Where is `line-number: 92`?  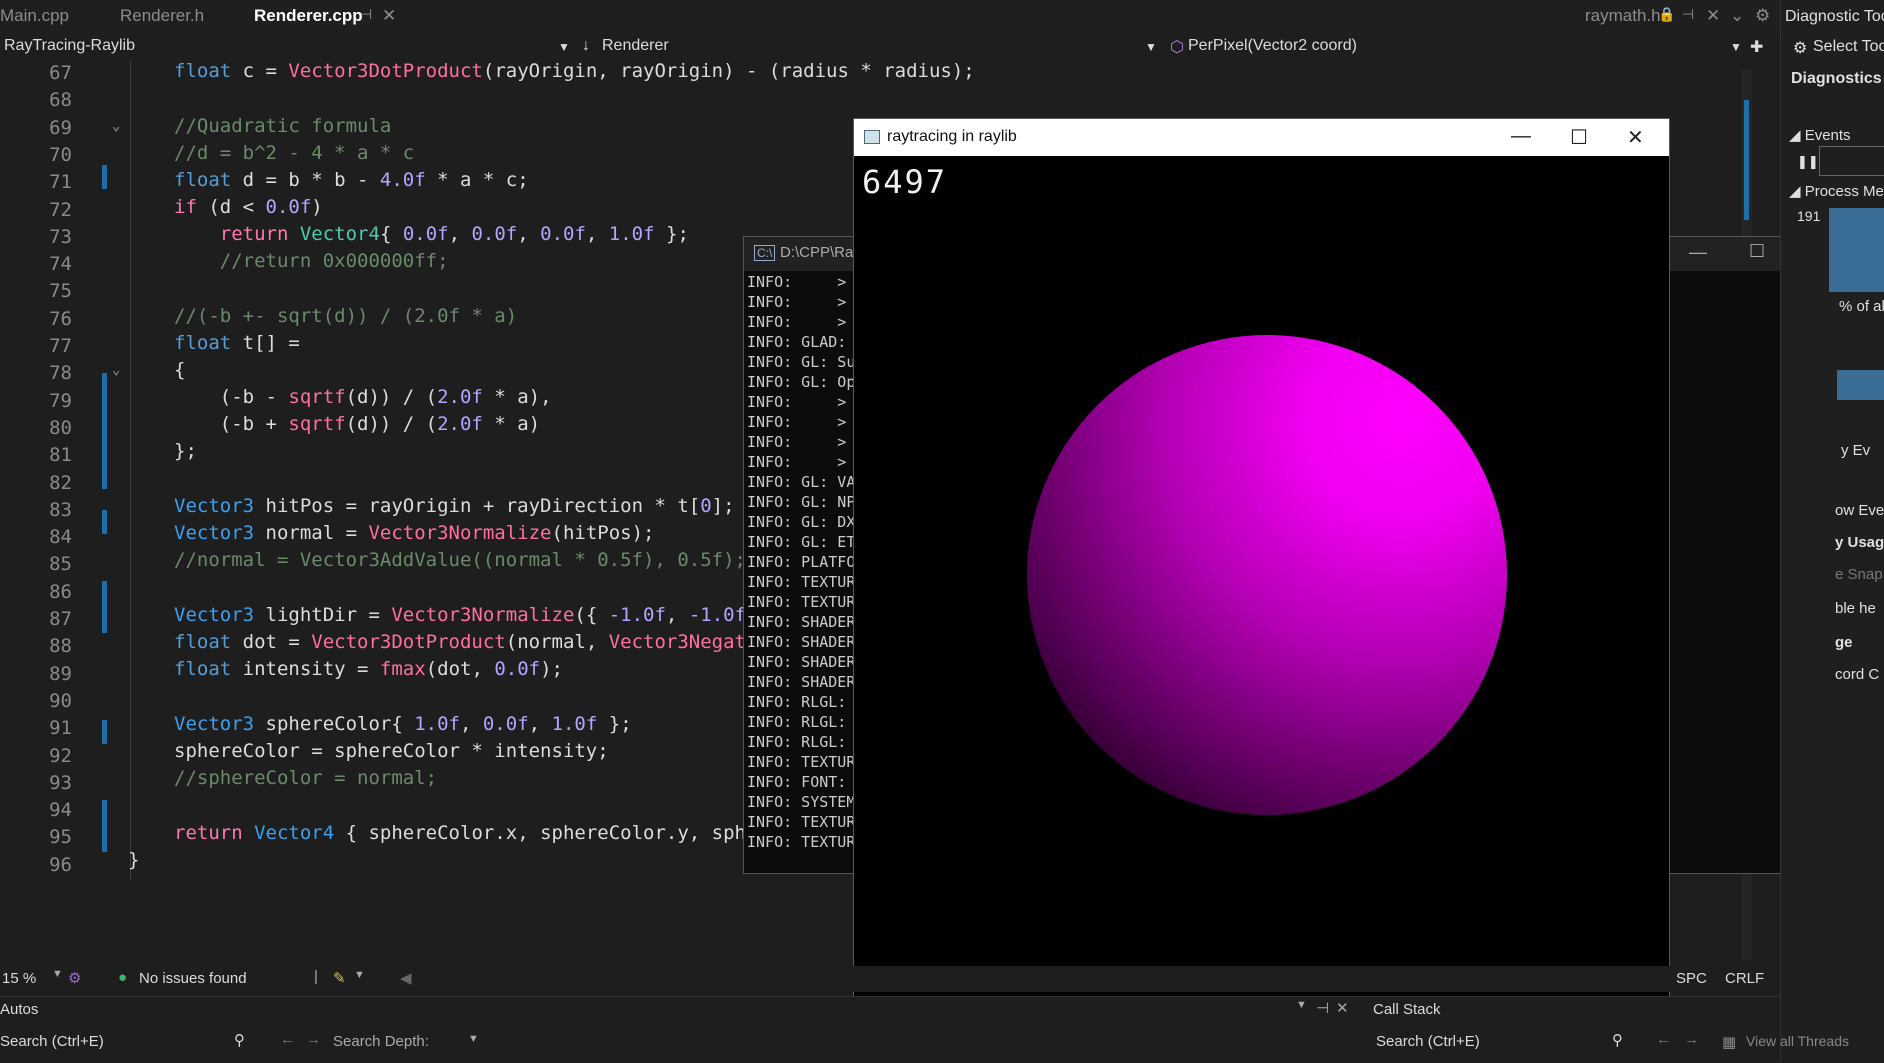 line-number: 92 is located at coordinates (60, 755).